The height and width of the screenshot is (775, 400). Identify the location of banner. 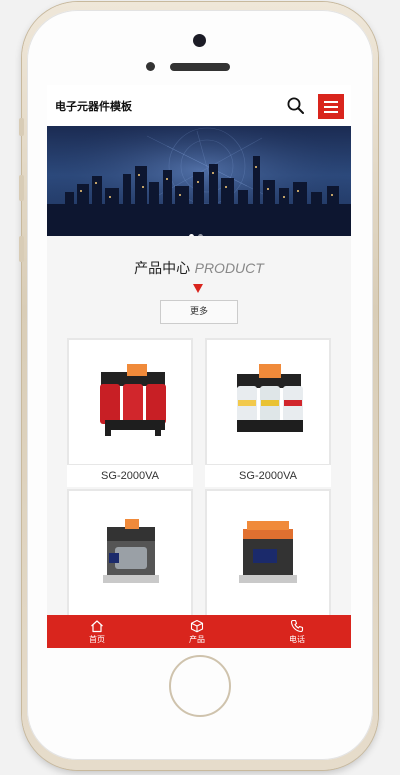
(199, 181).